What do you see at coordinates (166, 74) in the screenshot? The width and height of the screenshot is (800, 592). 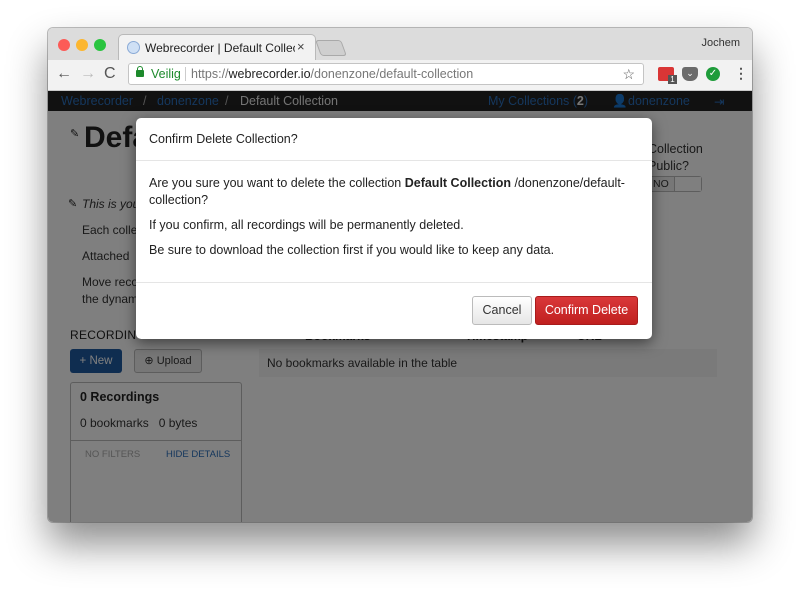 I see `secure-label: Veilig` at bounding box center [166, 74].